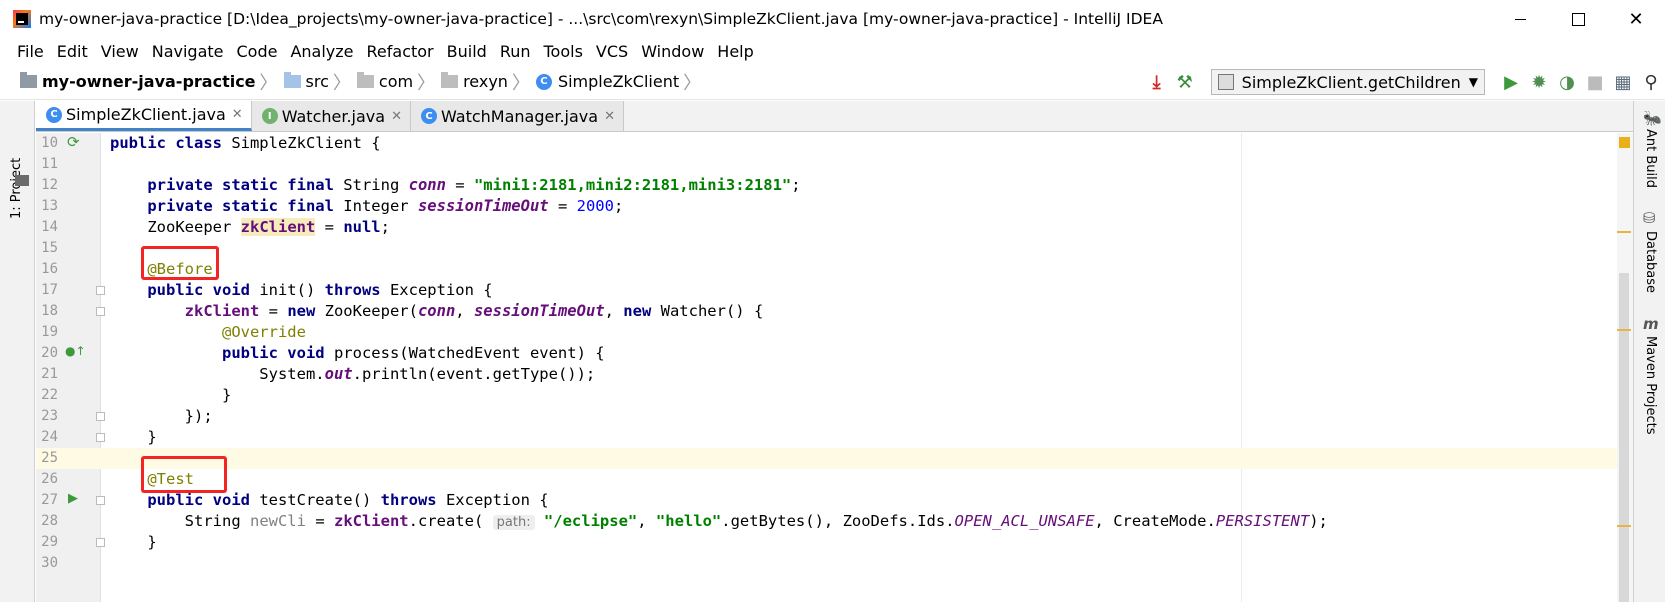 The image size is (1665, 602). Describe the element at coordinates (49, 563) in the screenshot. I see `code-line-30: 30` at that location.